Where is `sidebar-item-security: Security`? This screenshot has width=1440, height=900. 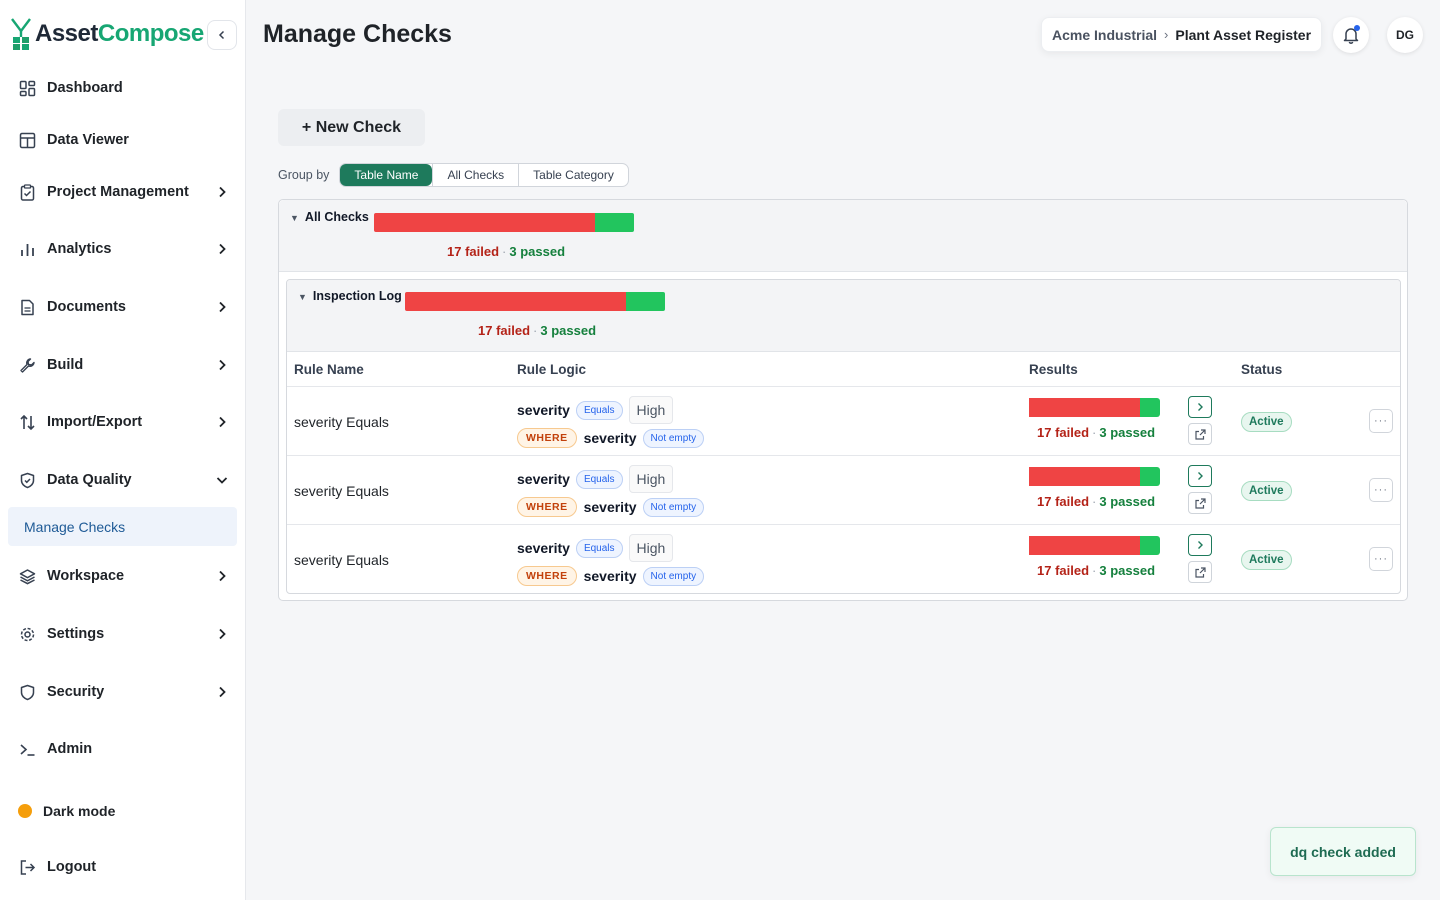 sidebar-item-security: Security is located at coordinates (122, 692).